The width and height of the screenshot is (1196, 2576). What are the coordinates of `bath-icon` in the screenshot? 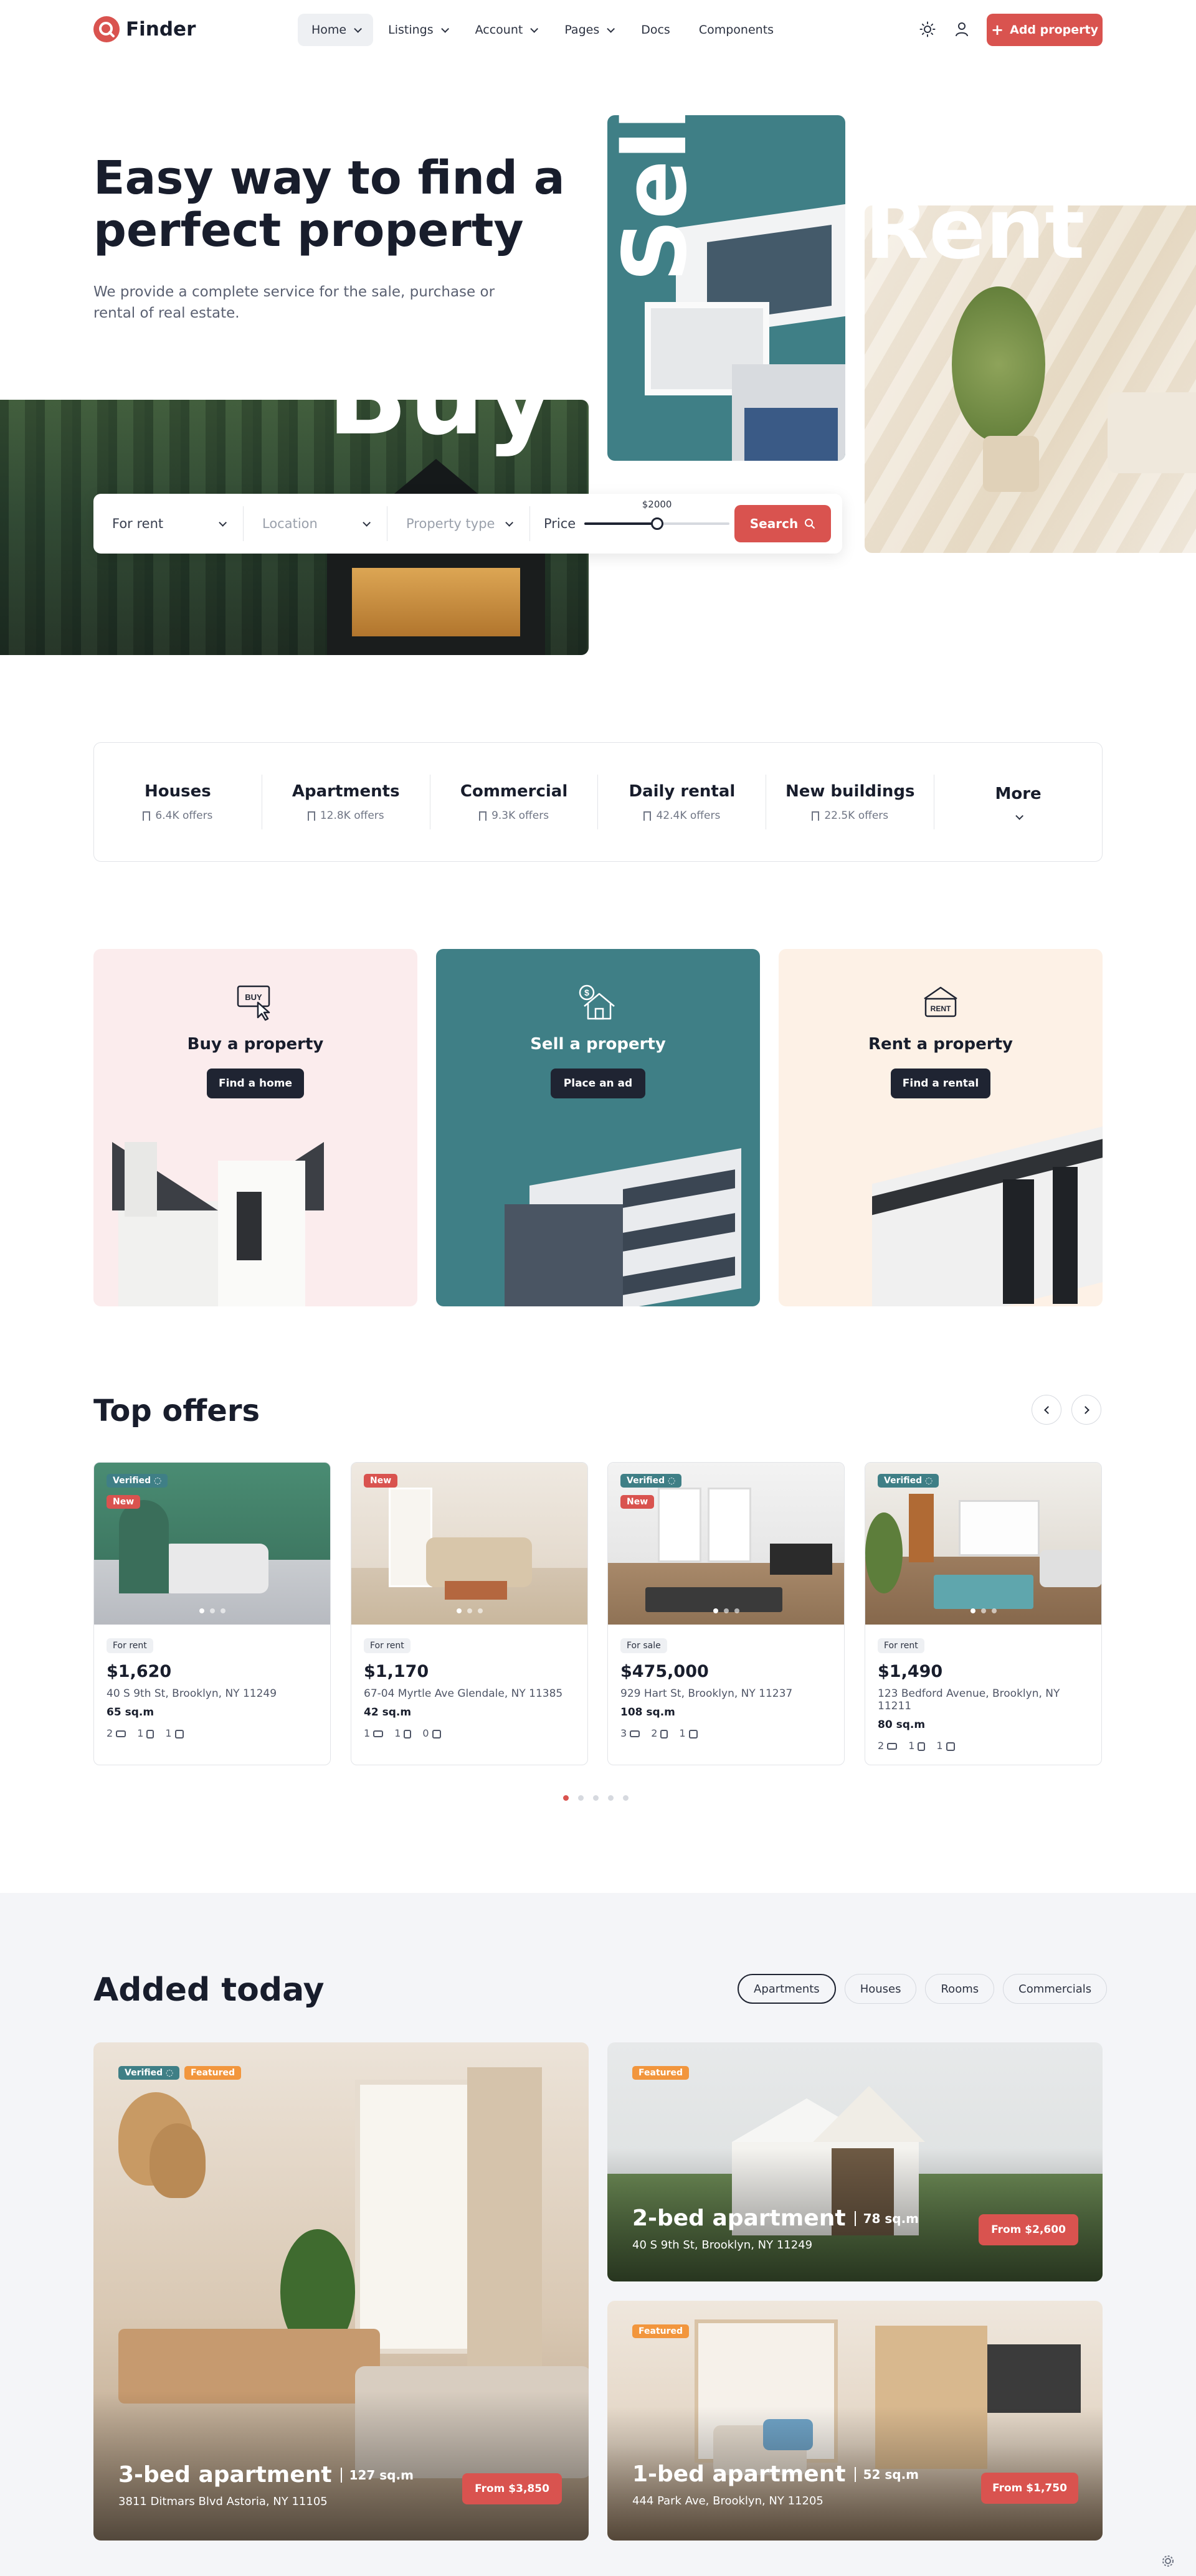 It's located at (664, 1734).